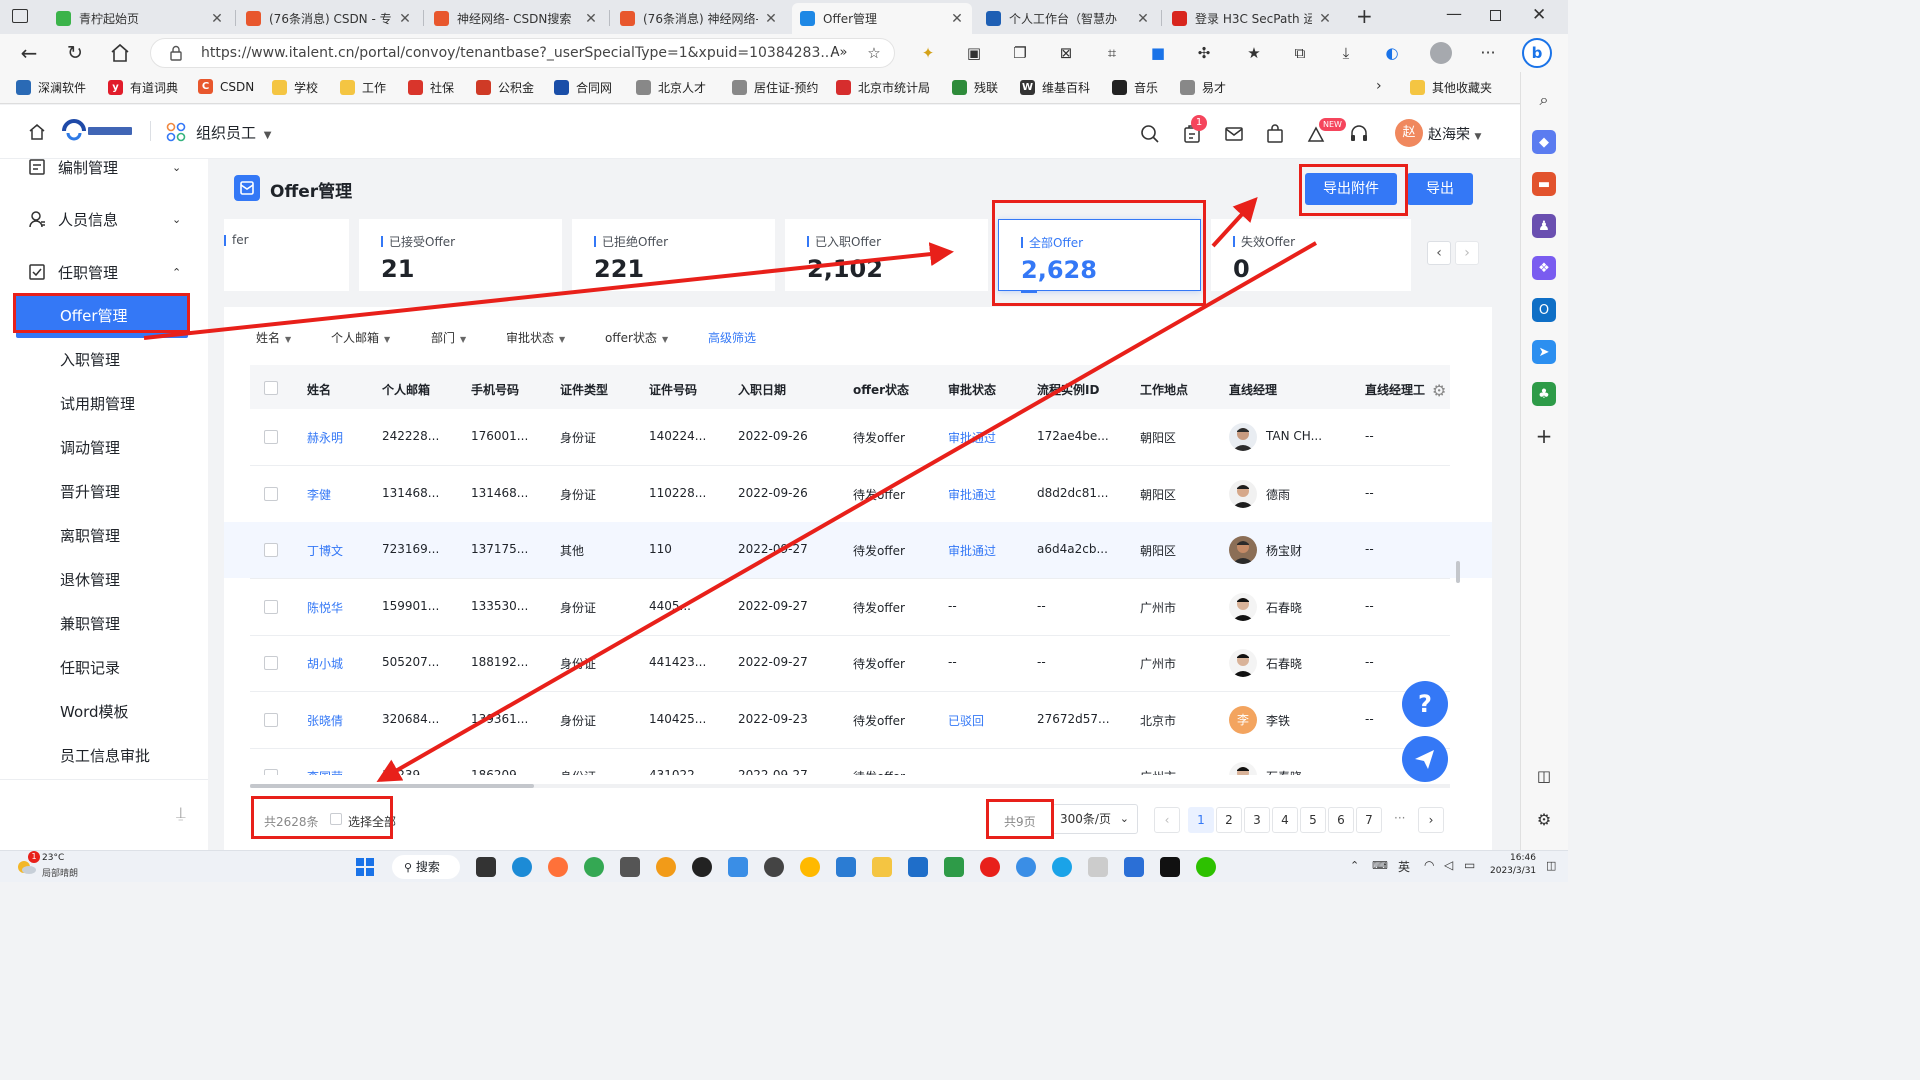 This screenshot has width=1920, height=1080. Describe the element at coordinates (1150, 134) in the screenshot. I see `search-icon` at that location.